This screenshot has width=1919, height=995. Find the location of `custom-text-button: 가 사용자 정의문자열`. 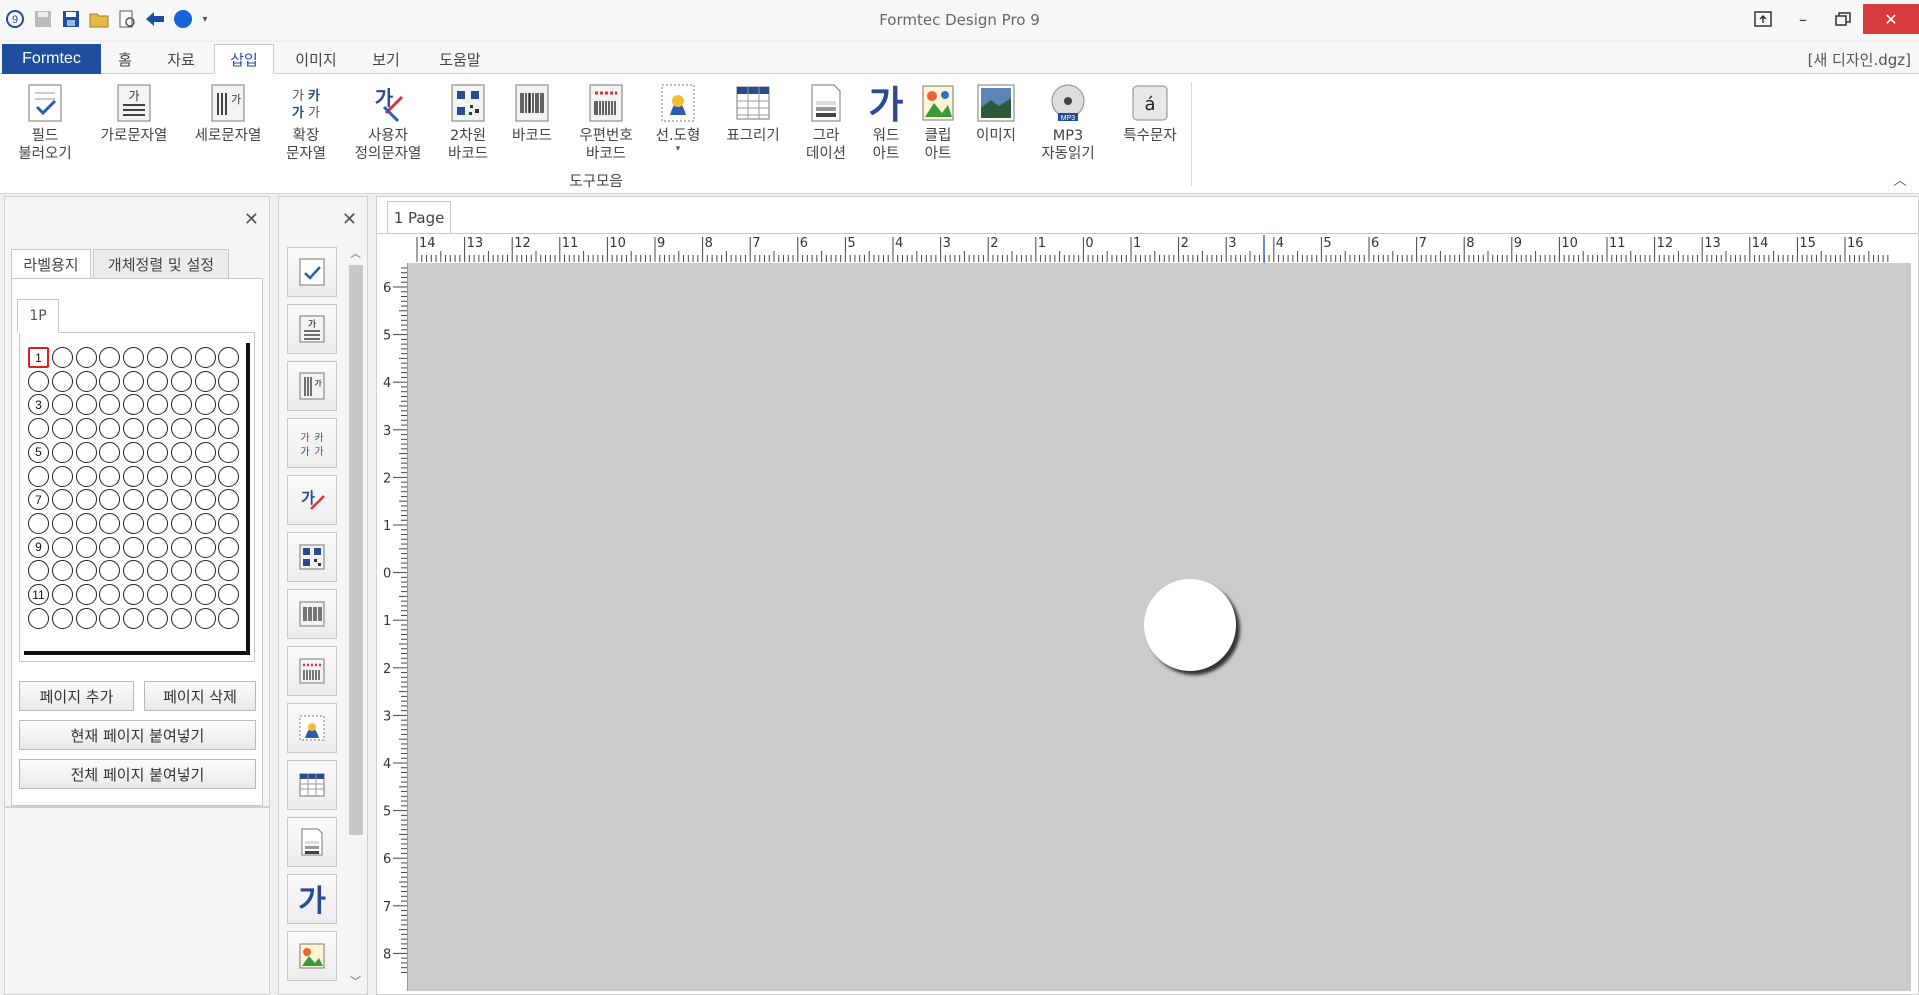

custom-text-button: 가 사용자 정의문자열 is located at coordinates (388, 122).